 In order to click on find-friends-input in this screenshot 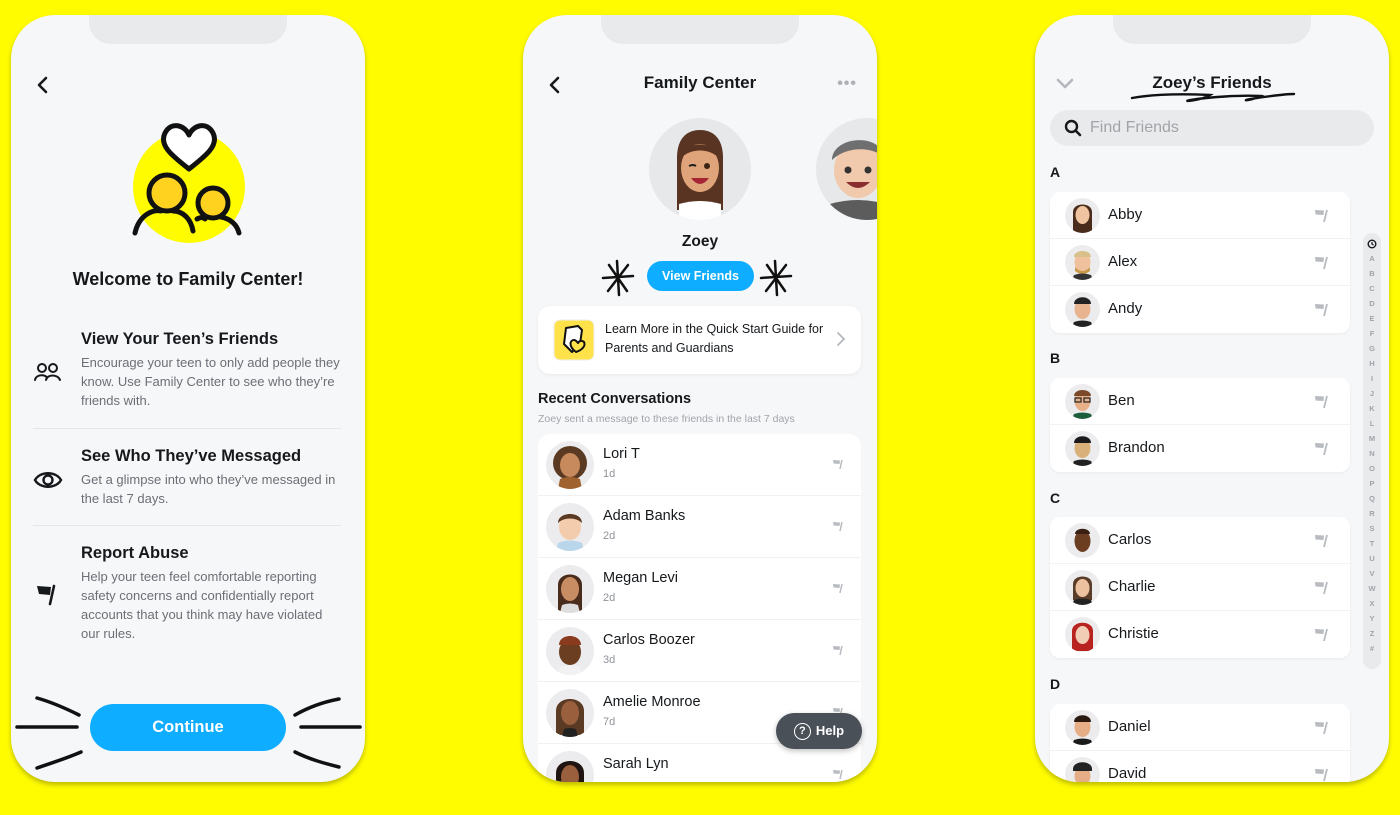, I will do `click(1225, 128)`.